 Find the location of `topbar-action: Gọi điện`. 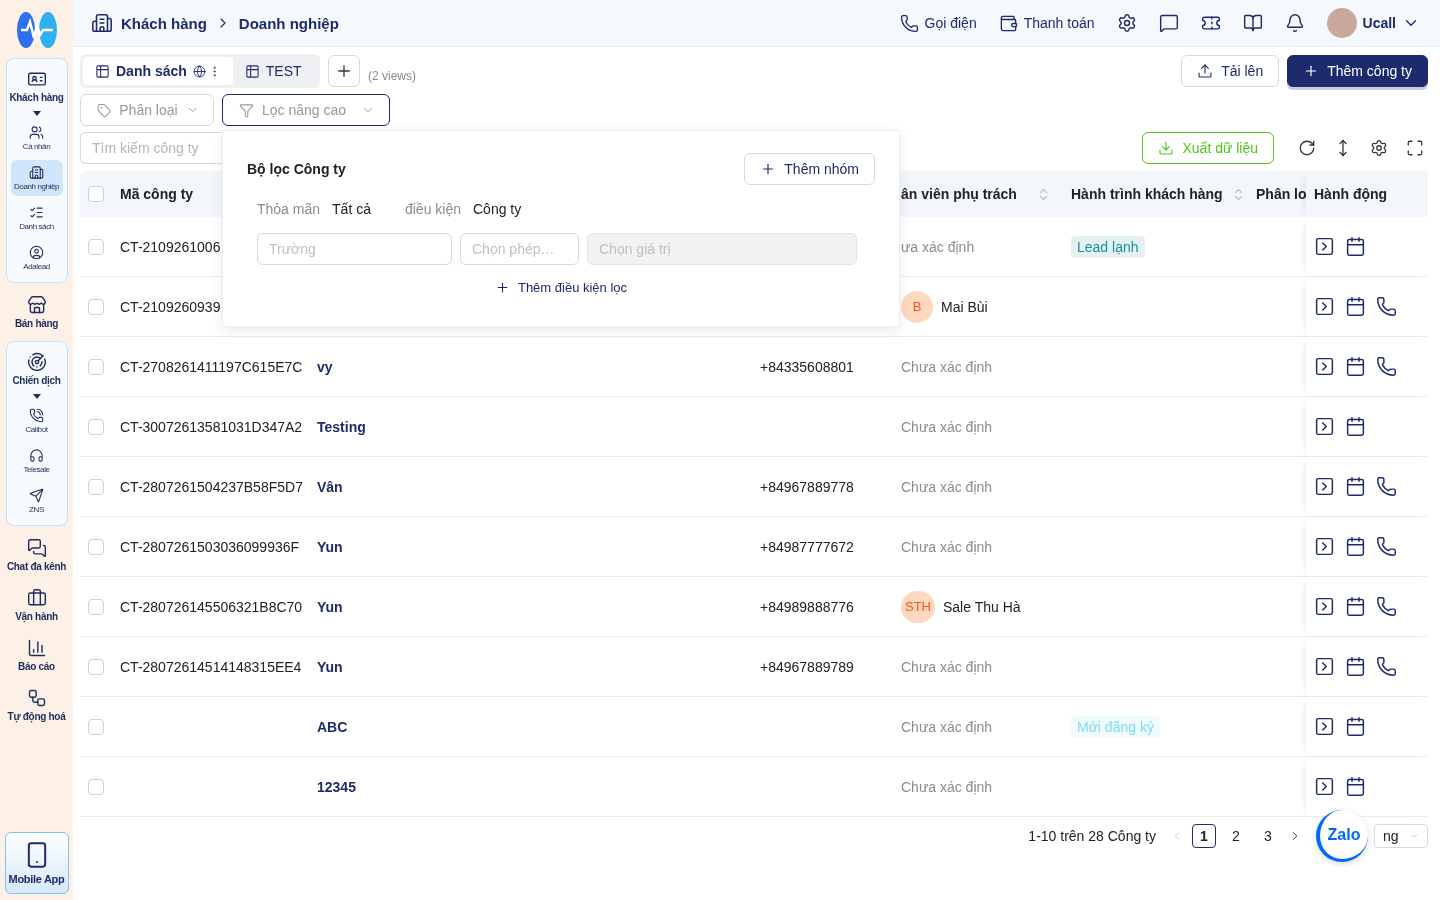

topbar-action: Gọi điện is located at coordinates (938, 23).